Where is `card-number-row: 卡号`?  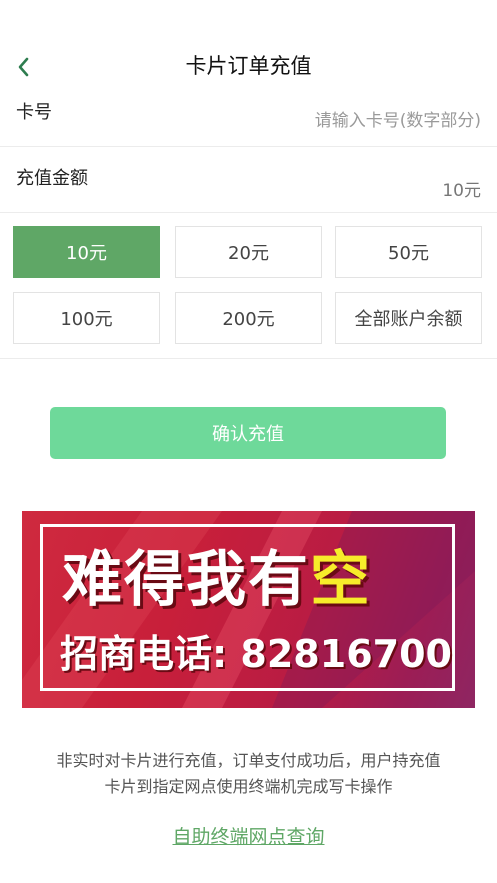
card-number-row: 卡号 is located at coordinates (248, 119).